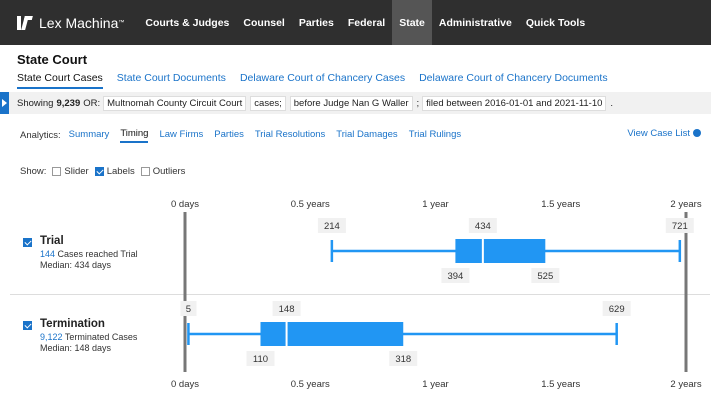  I want to click on series-trial-max-label: 721, so click(680, 226).